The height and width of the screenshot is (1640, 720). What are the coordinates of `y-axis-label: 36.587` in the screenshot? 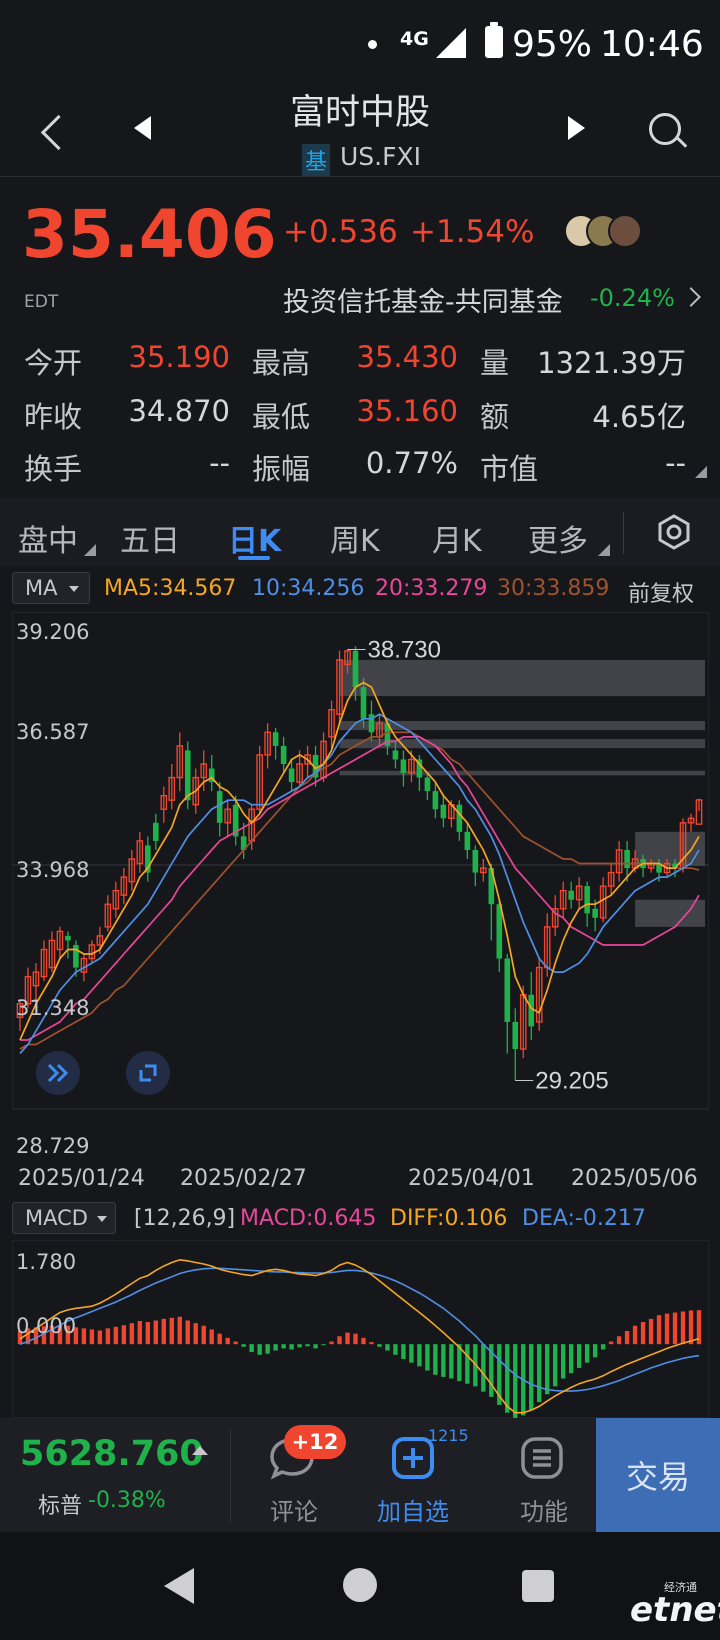 It's located at (53, 732).